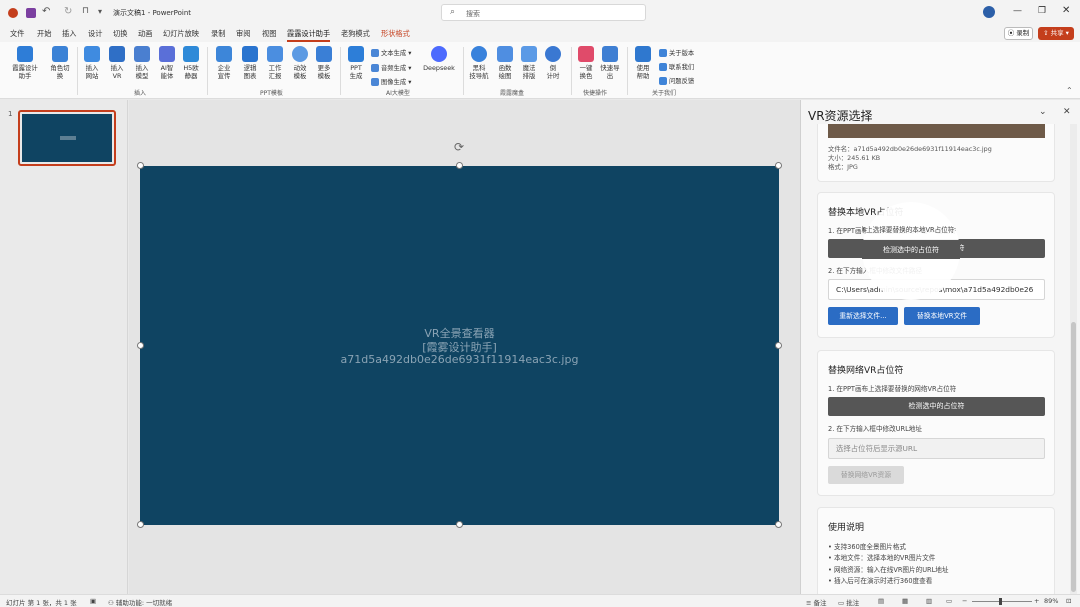  Describe the element at coordinates (543, 12) in the screenshot. I see `search-box: ⌕ 搜索` at that location.